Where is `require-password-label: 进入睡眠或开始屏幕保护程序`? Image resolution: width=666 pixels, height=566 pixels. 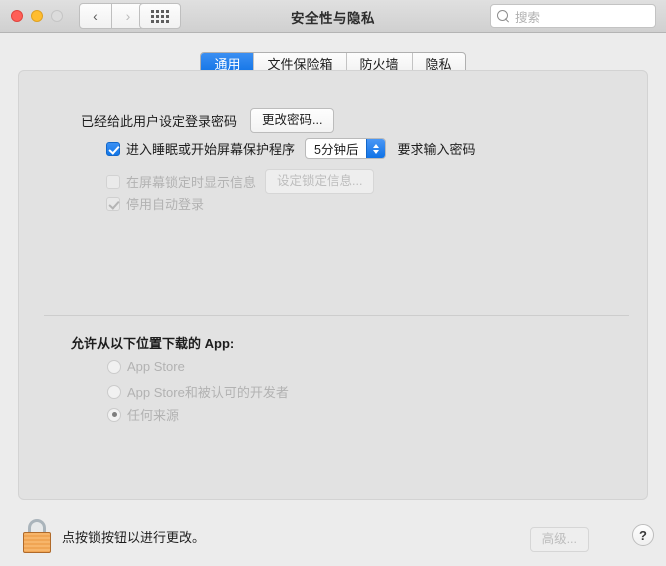 require-password-label: 进入睡眠或开始屏幕保护程序 is located at coordinates (211, 149).